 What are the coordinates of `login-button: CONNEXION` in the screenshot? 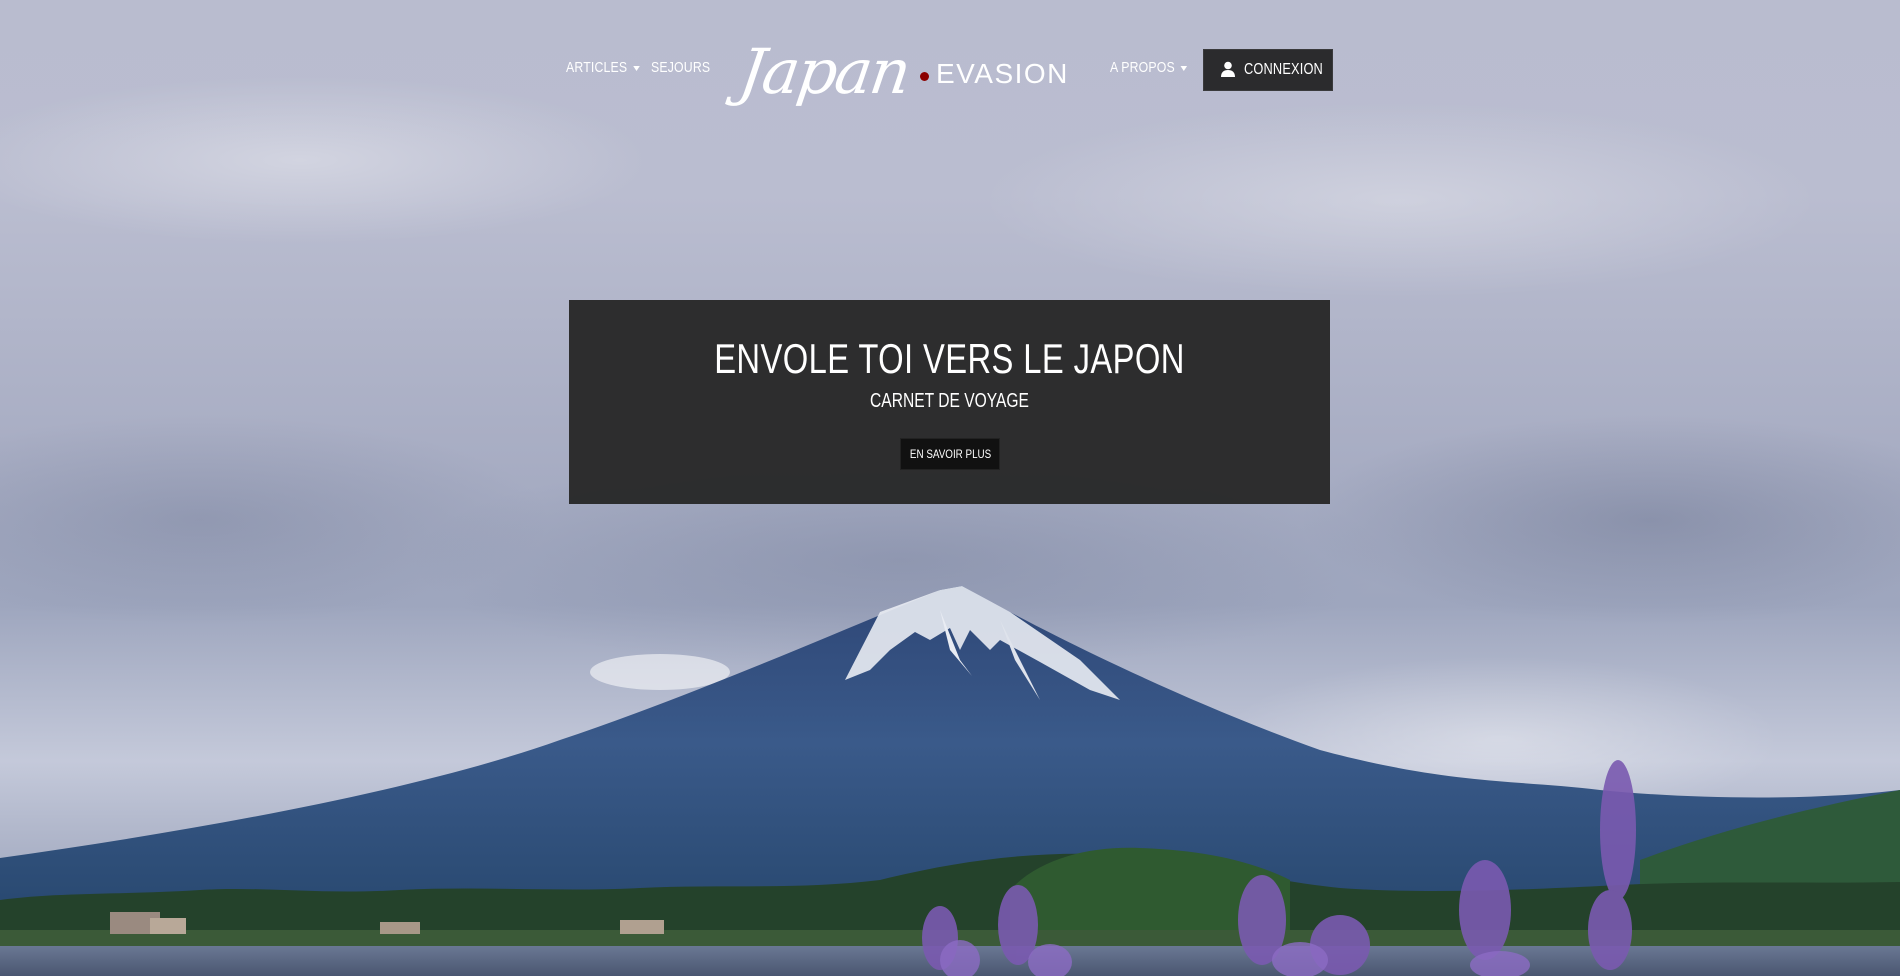 It's located at (1268, 70).